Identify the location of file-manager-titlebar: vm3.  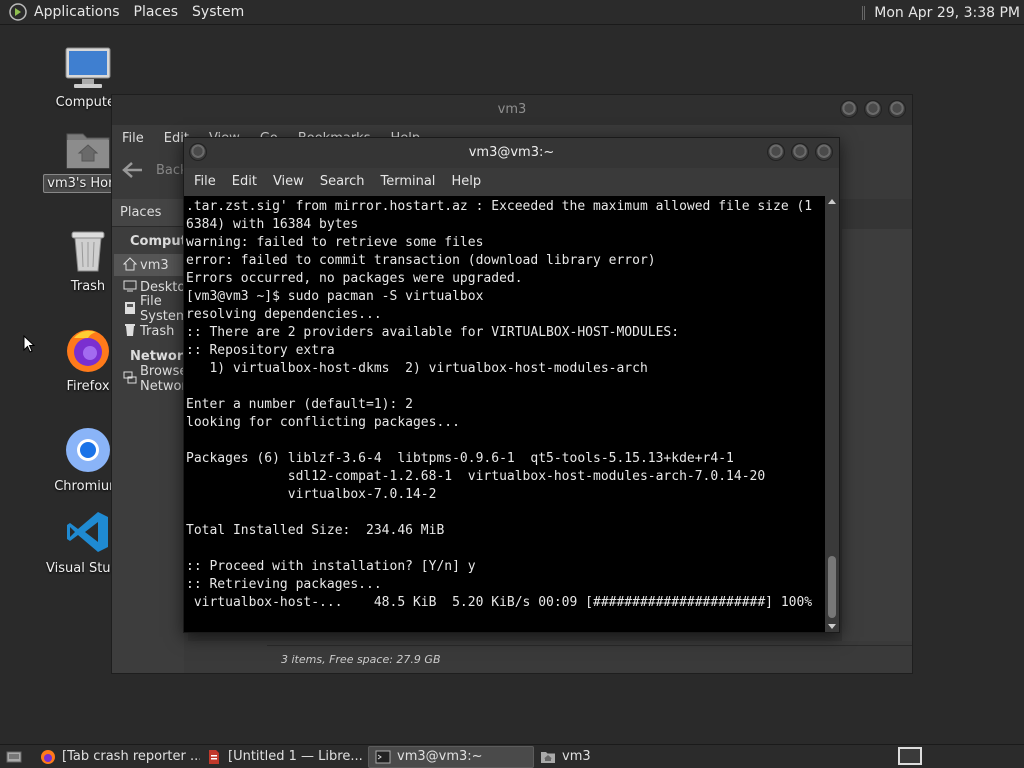
(512, 110).